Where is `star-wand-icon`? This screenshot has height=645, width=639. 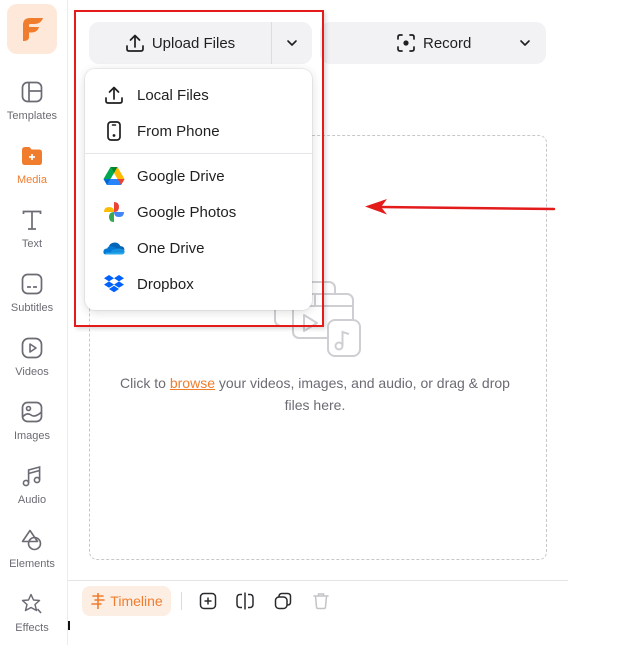
star-wand-icon is located at coordinates (31, 603).